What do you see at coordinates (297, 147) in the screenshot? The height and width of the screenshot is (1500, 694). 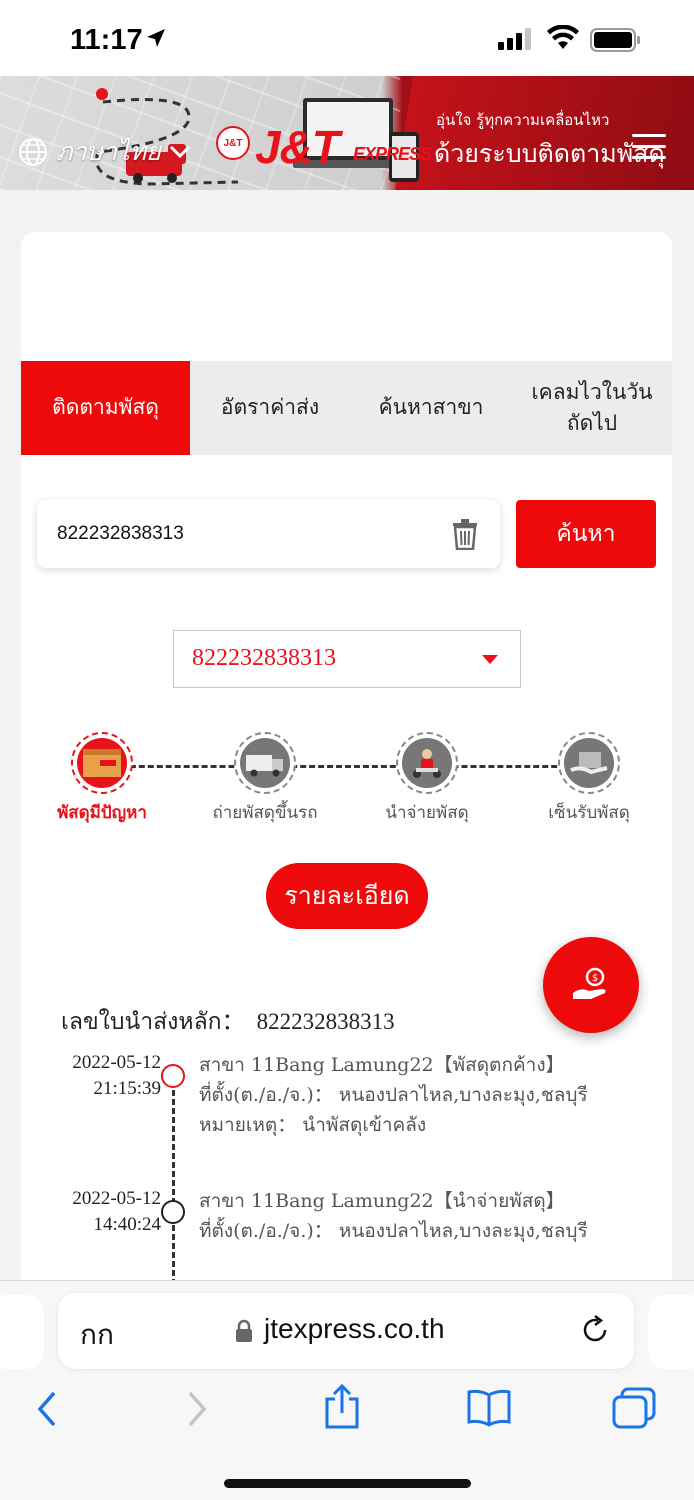 I see `logo-text: J&T` at bounding box center [297, 147].